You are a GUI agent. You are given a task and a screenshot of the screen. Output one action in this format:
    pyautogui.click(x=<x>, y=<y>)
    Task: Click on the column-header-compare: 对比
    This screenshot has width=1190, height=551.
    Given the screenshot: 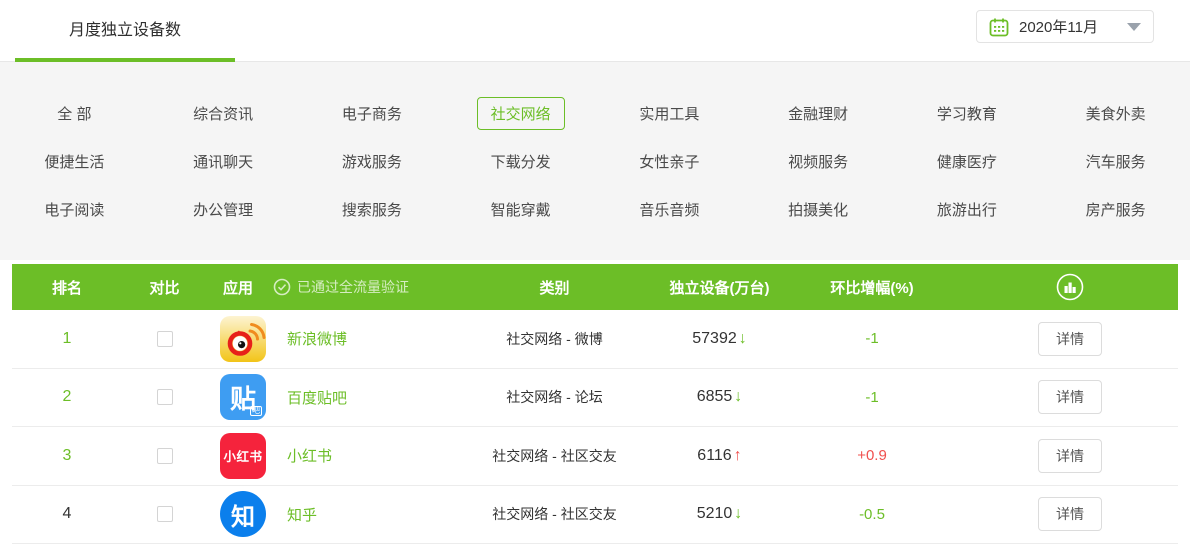 What is the action you would take?
    pyautogui.click(x=164, y=288)
    